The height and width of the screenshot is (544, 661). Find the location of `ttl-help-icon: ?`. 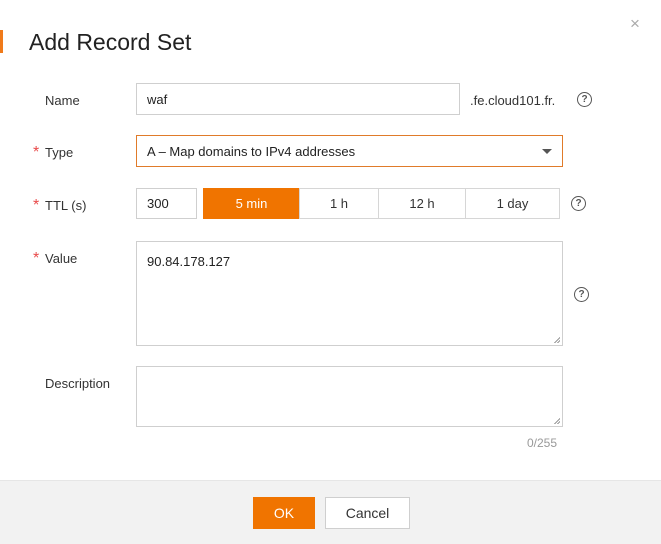

ttl-help-icon: ? is located at coordinates (578, 203).